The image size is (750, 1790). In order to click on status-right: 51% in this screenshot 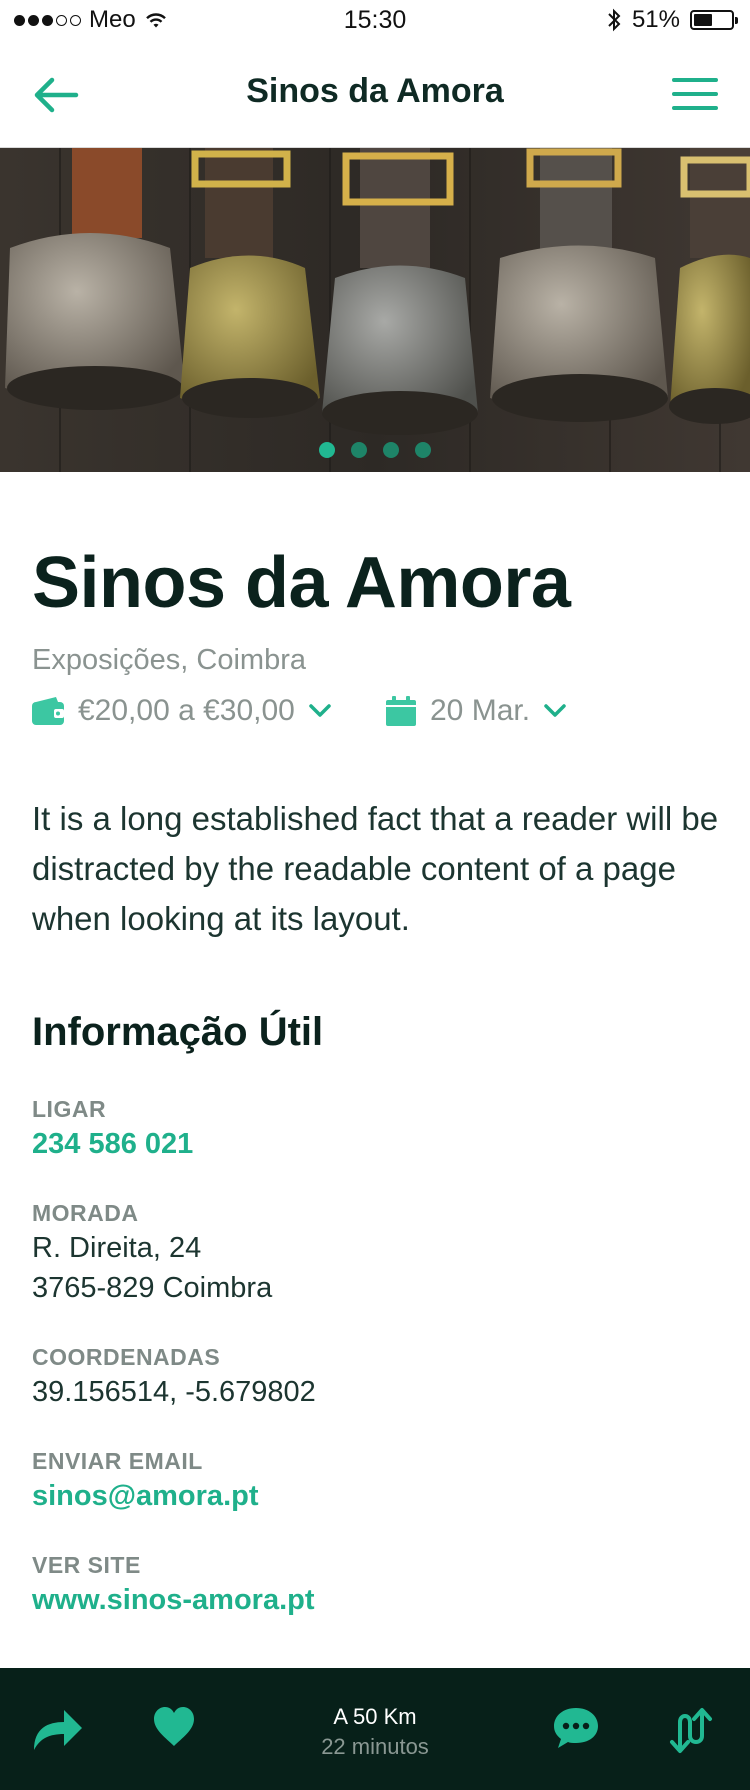, I will do `click(672, 20)`.